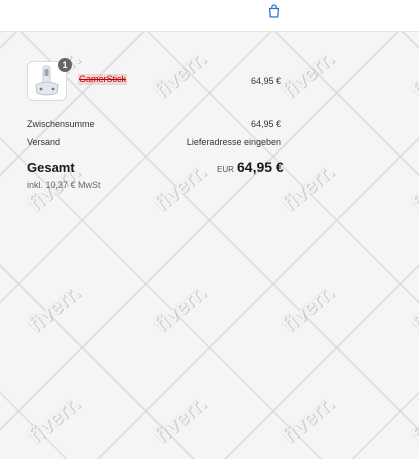 The image size is (419, 459). Describe the element at coordinates (209, 16) in the screenshot. I see `checkout-header` at that location.